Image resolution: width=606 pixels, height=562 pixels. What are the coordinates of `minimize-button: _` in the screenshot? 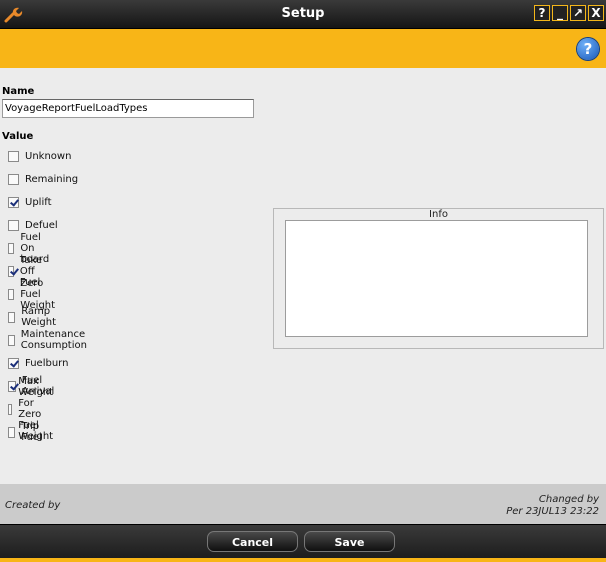 It's located at (560, 13).